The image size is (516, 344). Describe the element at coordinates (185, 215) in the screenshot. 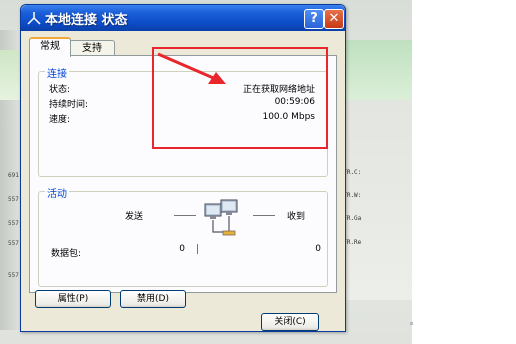

I see `sent-line` at that location.